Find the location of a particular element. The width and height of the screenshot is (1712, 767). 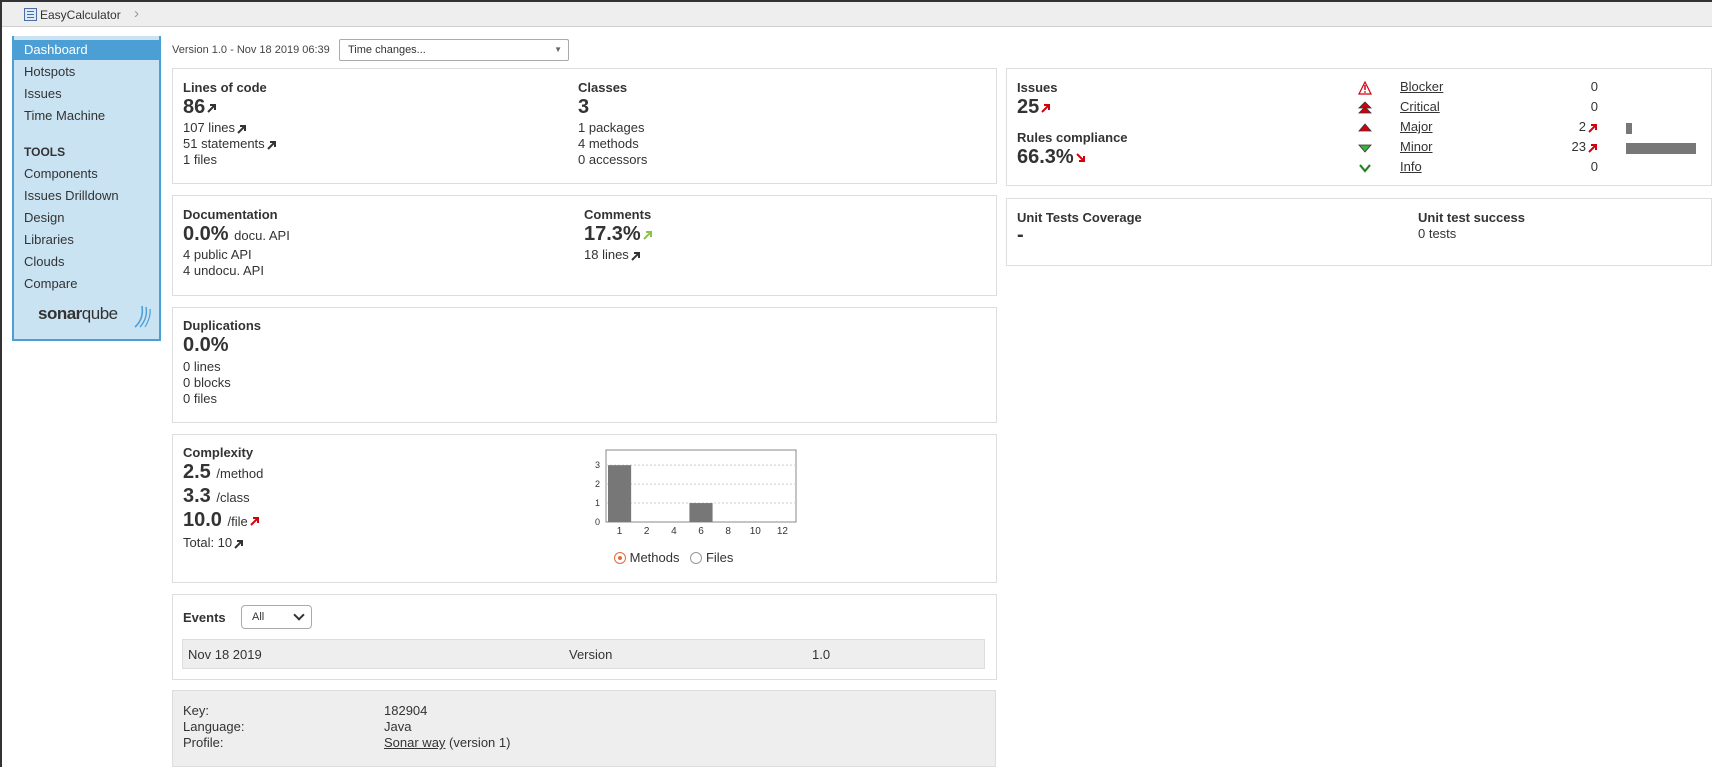

duplications-title: Duplications is located at coordinates (222, 325).